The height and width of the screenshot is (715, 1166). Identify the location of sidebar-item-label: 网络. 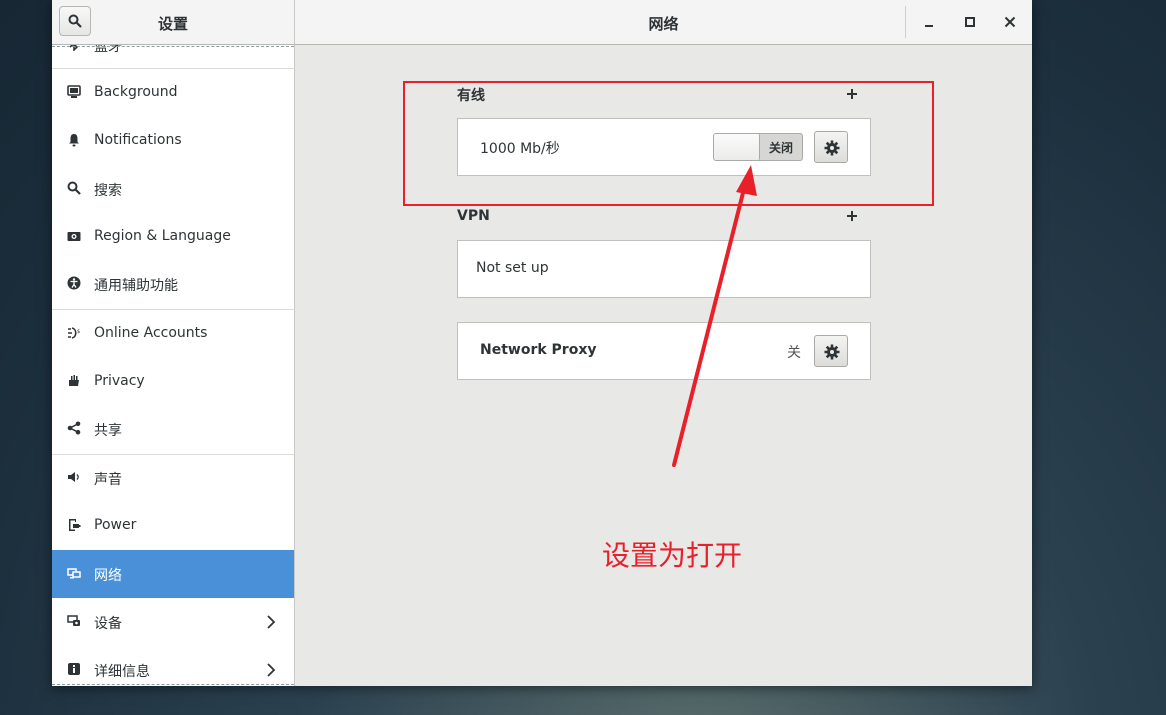
(108, 576).